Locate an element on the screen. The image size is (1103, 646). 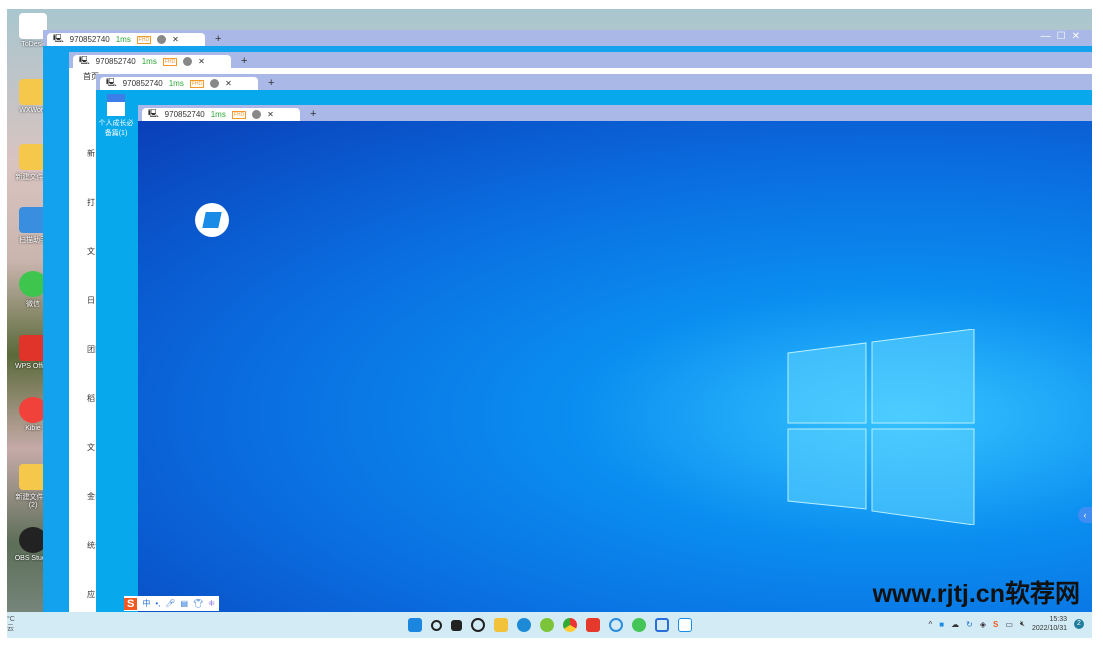
taskbar: °C 云 ^ ■ ☁ ↻ ◈ S ▭ 🔇︎ 15:33 2022/10/31 2 is located at coordinates (549, 625).